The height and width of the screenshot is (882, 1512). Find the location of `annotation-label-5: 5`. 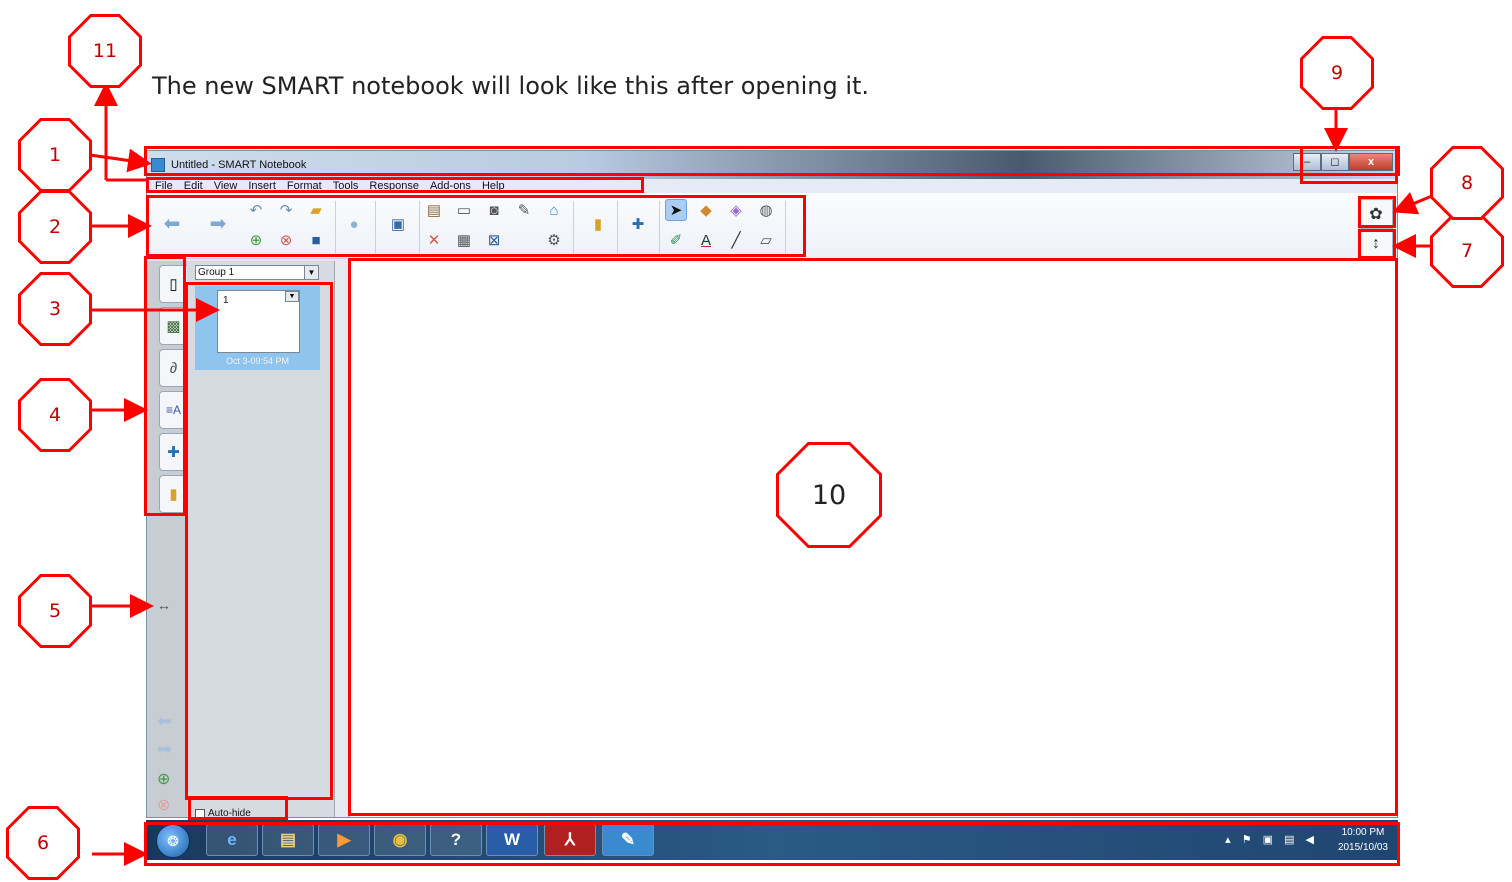

annotation-label-5: 5 is located at coordinates (55, 611).